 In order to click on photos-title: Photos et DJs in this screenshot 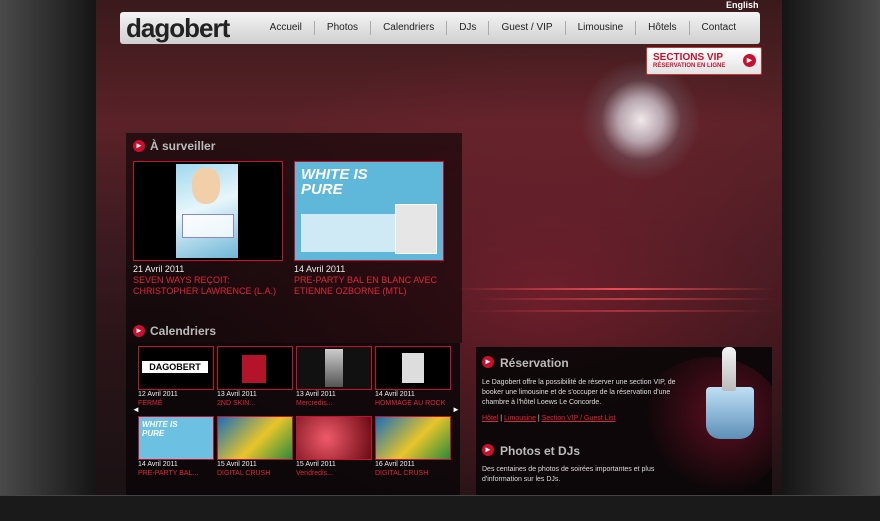, I will do `click(540, 451)`.